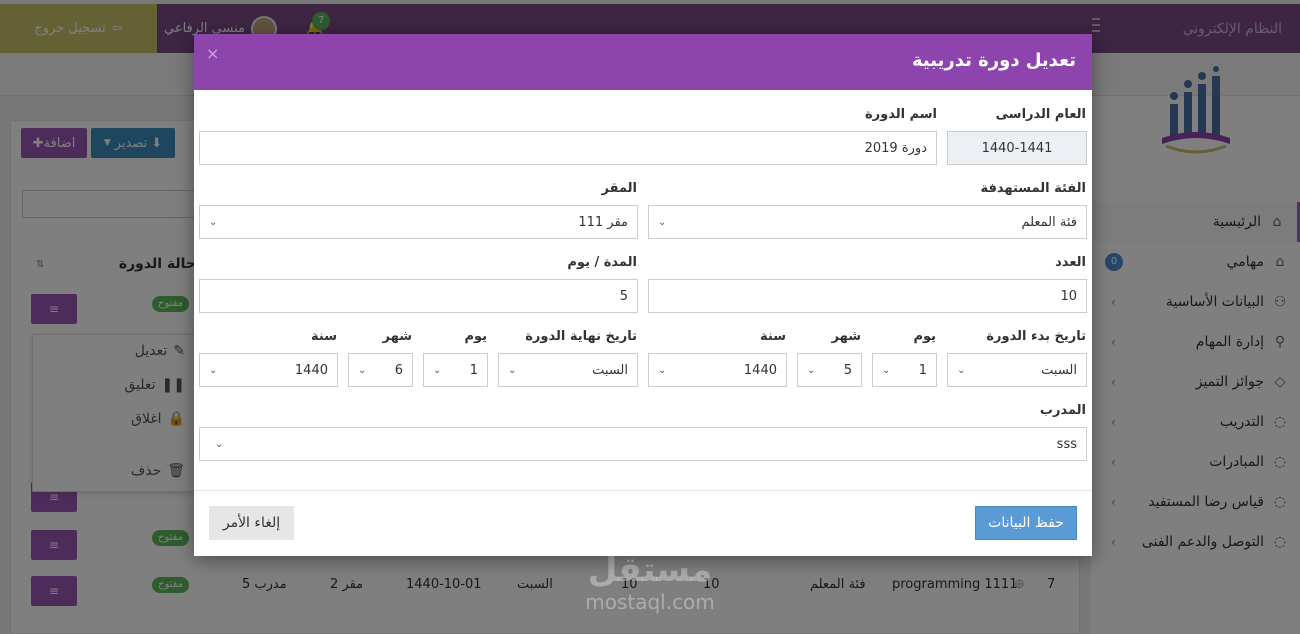 This screenshot has width=1300, height=634. What do you see at coordinates (1036, 336) in the screenshot?
I see `start-date-label: تاريخ بدء الدورة` at bounding box center [1036, 336].